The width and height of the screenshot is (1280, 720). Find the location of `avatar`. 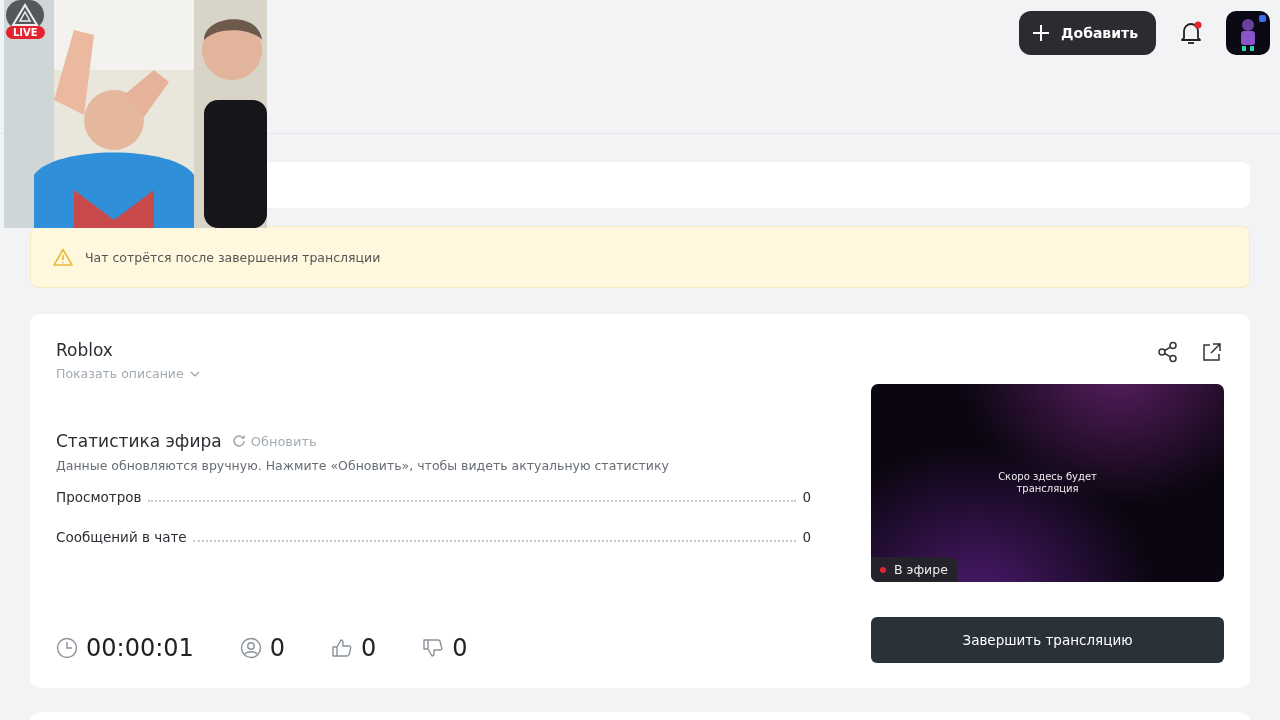

avatar is located at coordinates (1248, 33).